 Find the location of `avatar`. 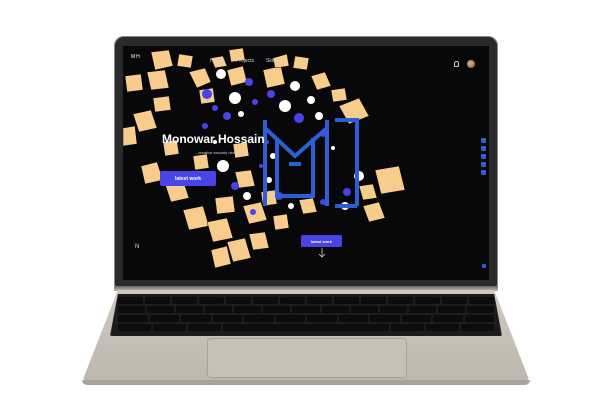

avatar is located at coordinates (471, 64).